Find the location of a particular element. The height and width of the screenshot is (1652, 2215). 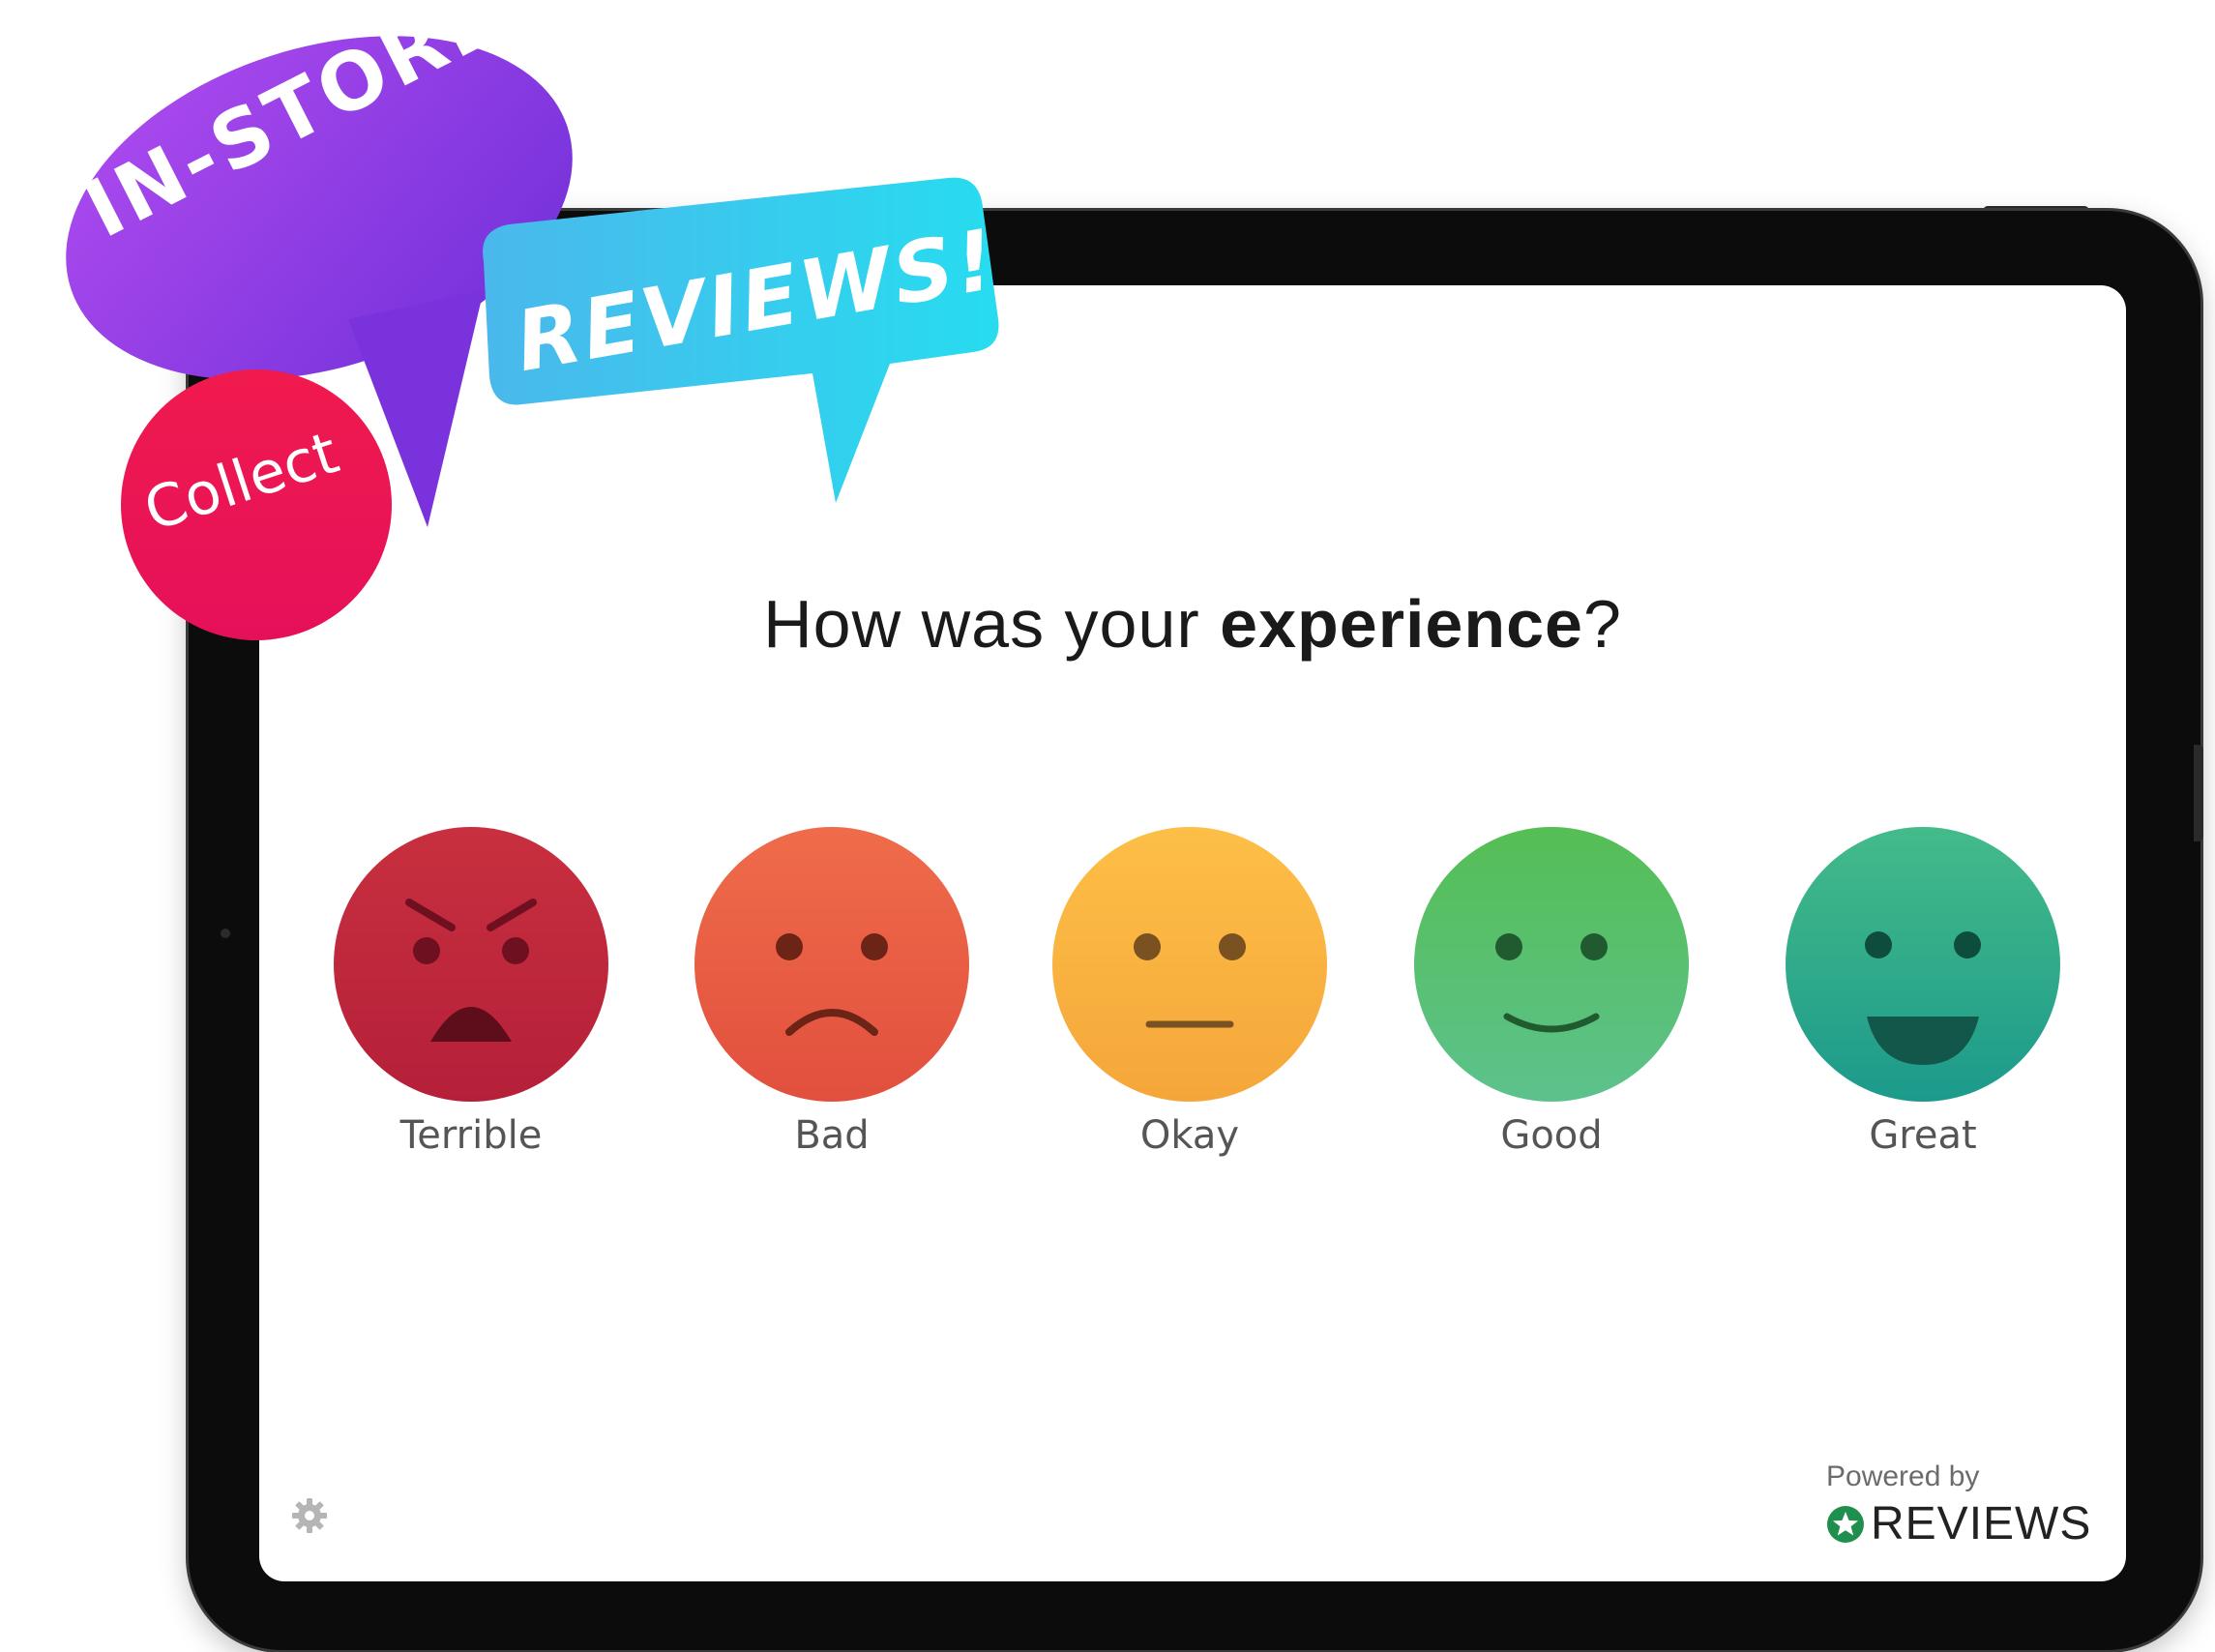

question-text: How was your is located at coordinates (992, 624).